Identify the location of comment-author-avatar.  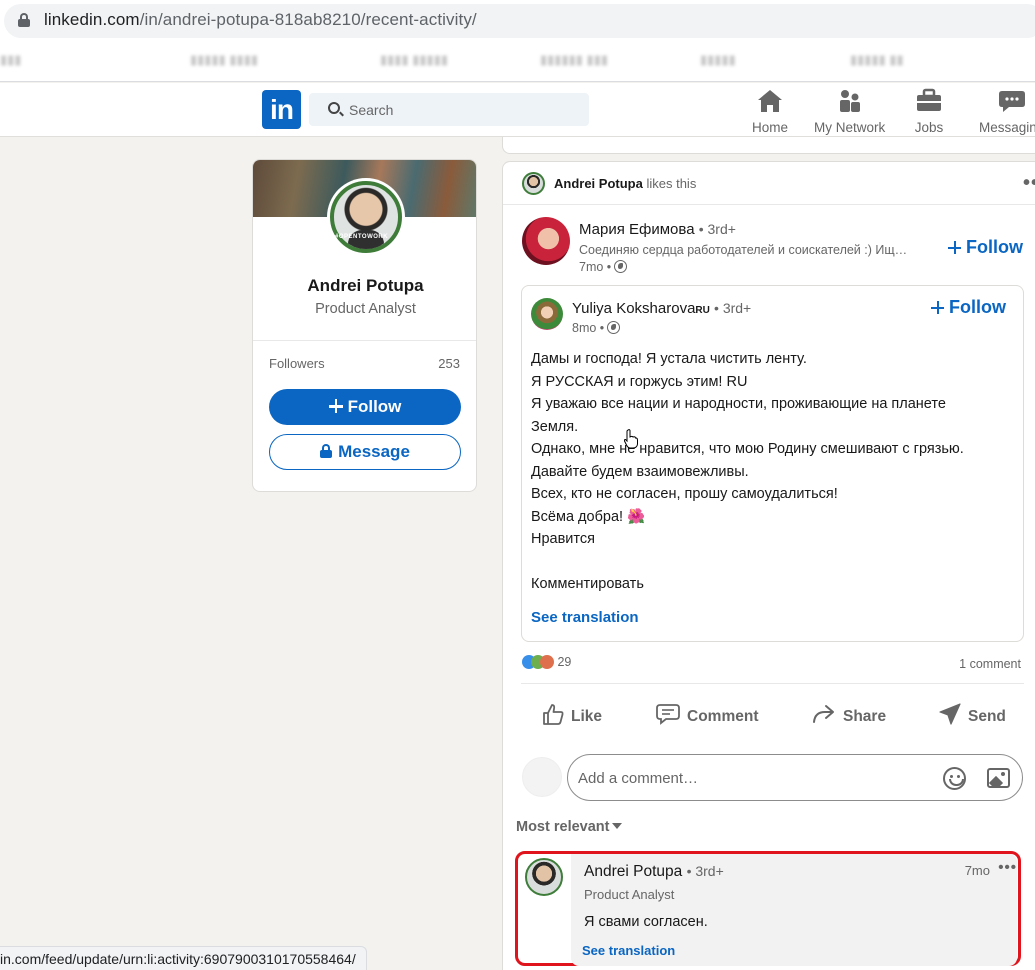
(544, 877).